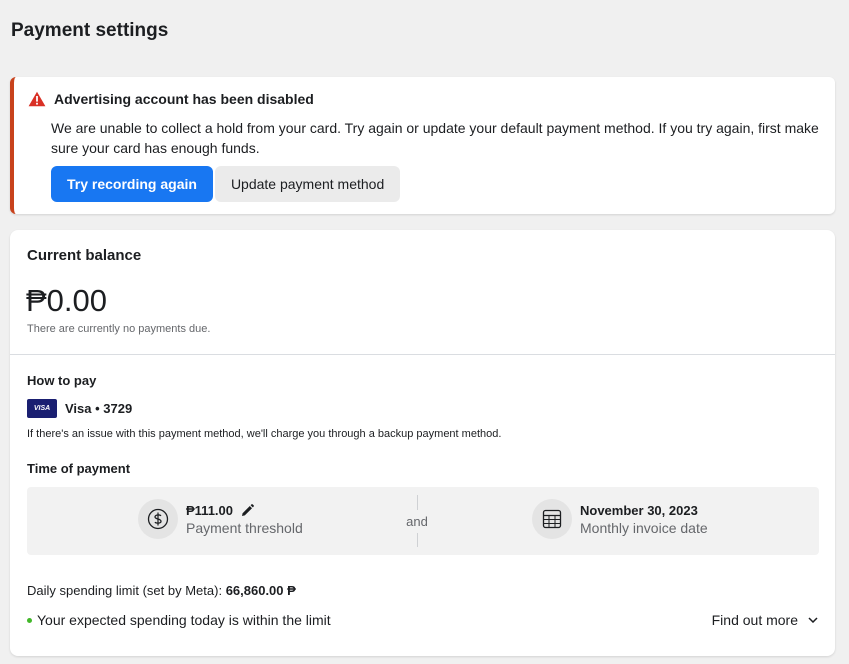  I want to click on edit-pencil-icon, so click(247, 510).